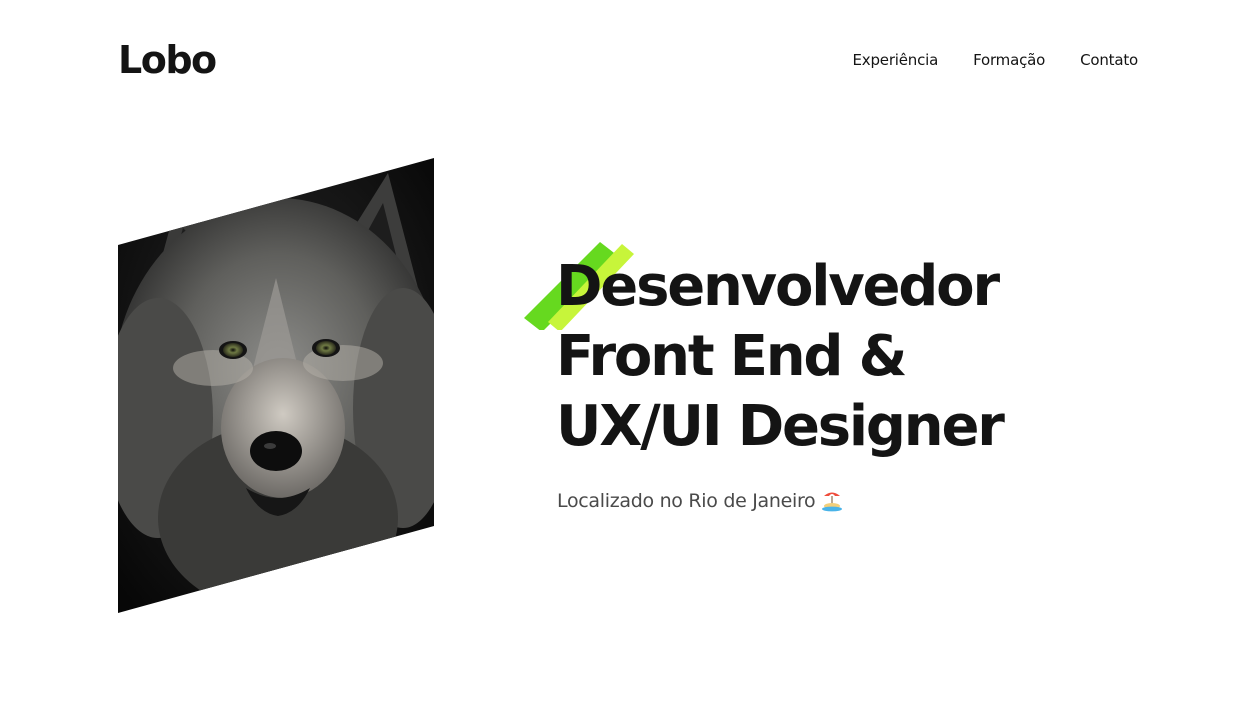 The height and width of the screenshot is (724, 1258). I want to click on nav-link-experiencia: Experiência, so click(896, 60).